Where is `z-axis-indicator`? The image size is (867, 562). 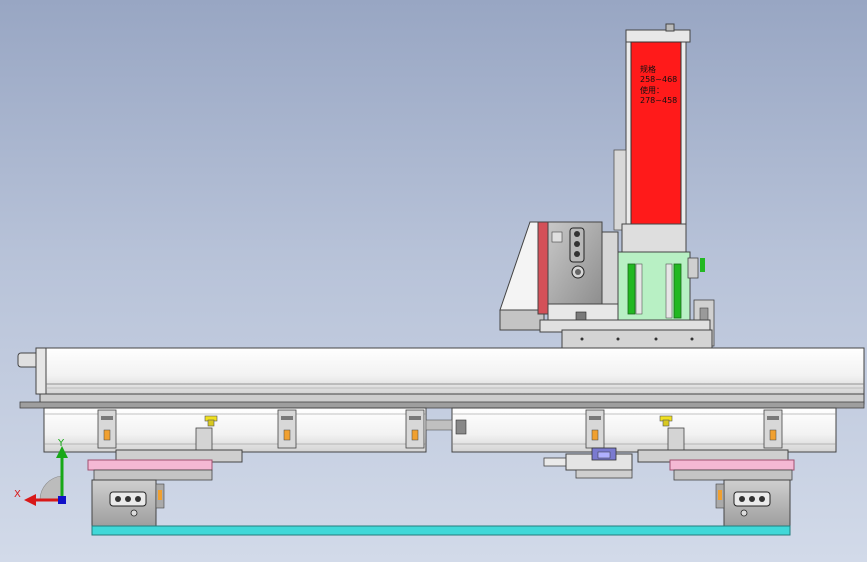
z-axis-indicator is located at coordinates (62, 500).